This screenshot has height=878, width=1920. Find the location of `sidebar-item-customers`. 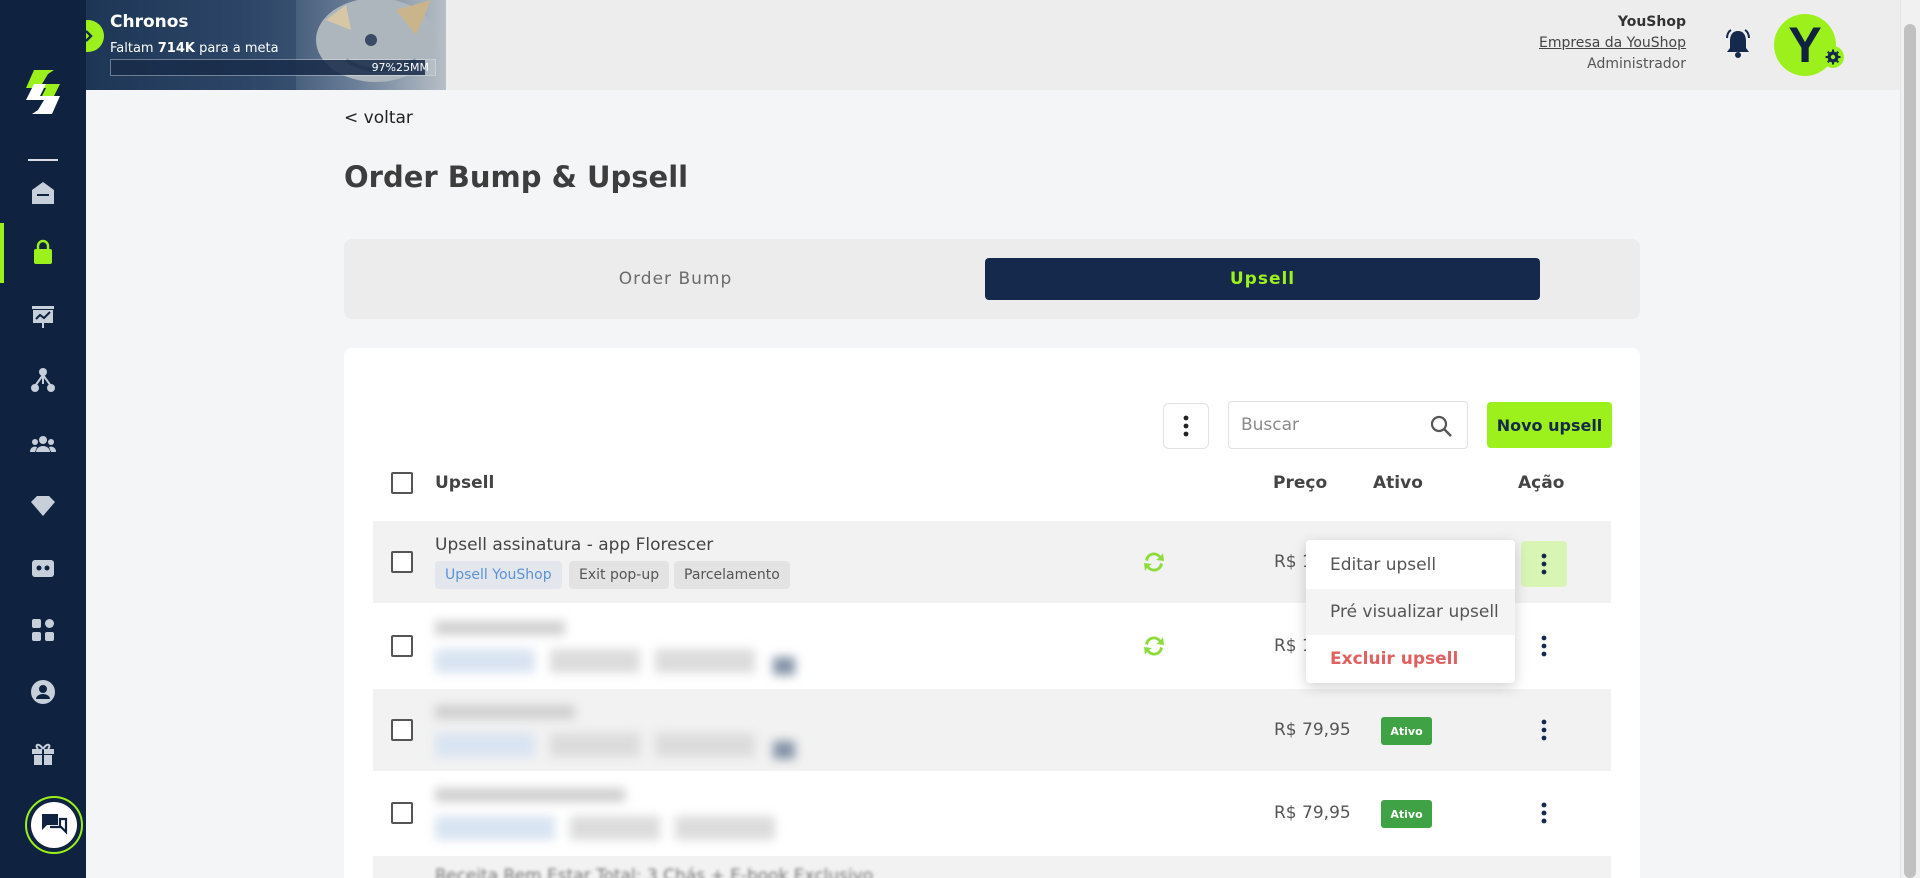

sidebar-item-customers is located at coordinates (43, 444).